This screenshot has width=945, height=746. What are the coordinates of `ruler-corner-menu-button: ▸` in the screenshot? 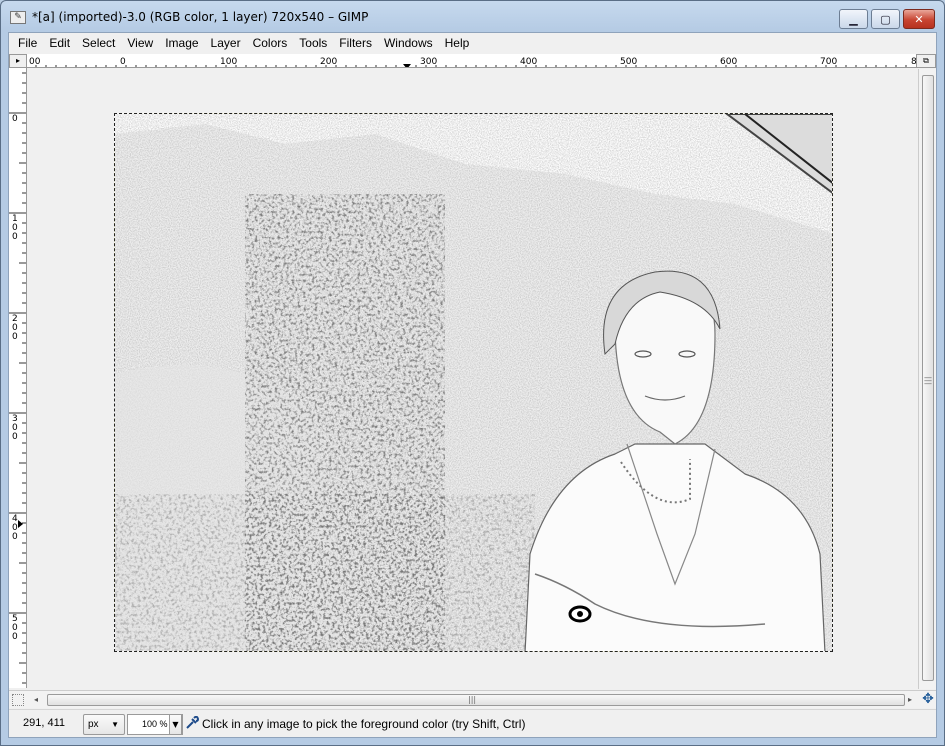 It's located at (18, 61).